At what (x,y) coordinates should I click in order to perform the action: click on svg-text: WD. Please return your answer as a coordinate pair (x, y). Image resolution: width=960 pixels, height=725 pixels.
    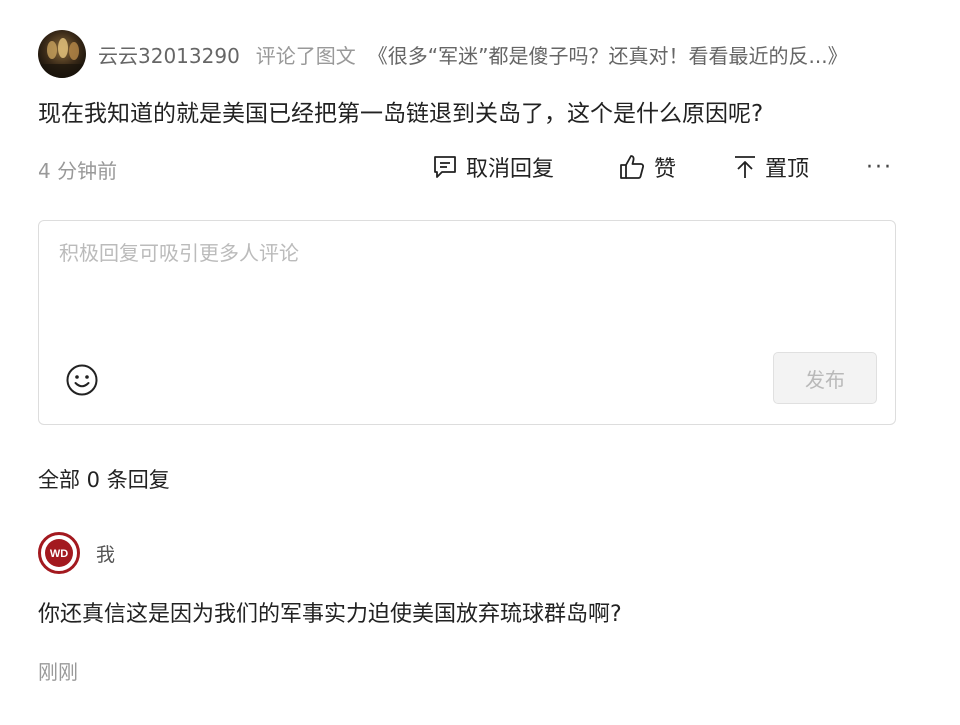
    Looking at the image, I should click on (59, 554).